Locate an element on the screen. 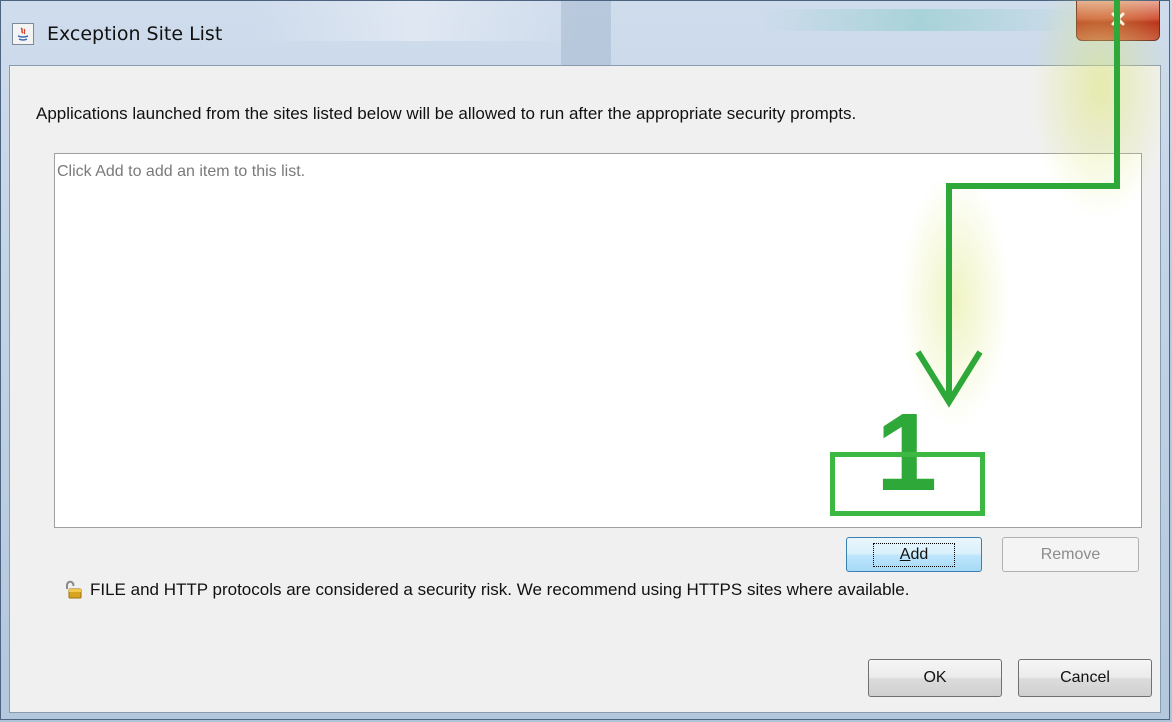  add-button-label: Add is located at coordinates (914, 554).